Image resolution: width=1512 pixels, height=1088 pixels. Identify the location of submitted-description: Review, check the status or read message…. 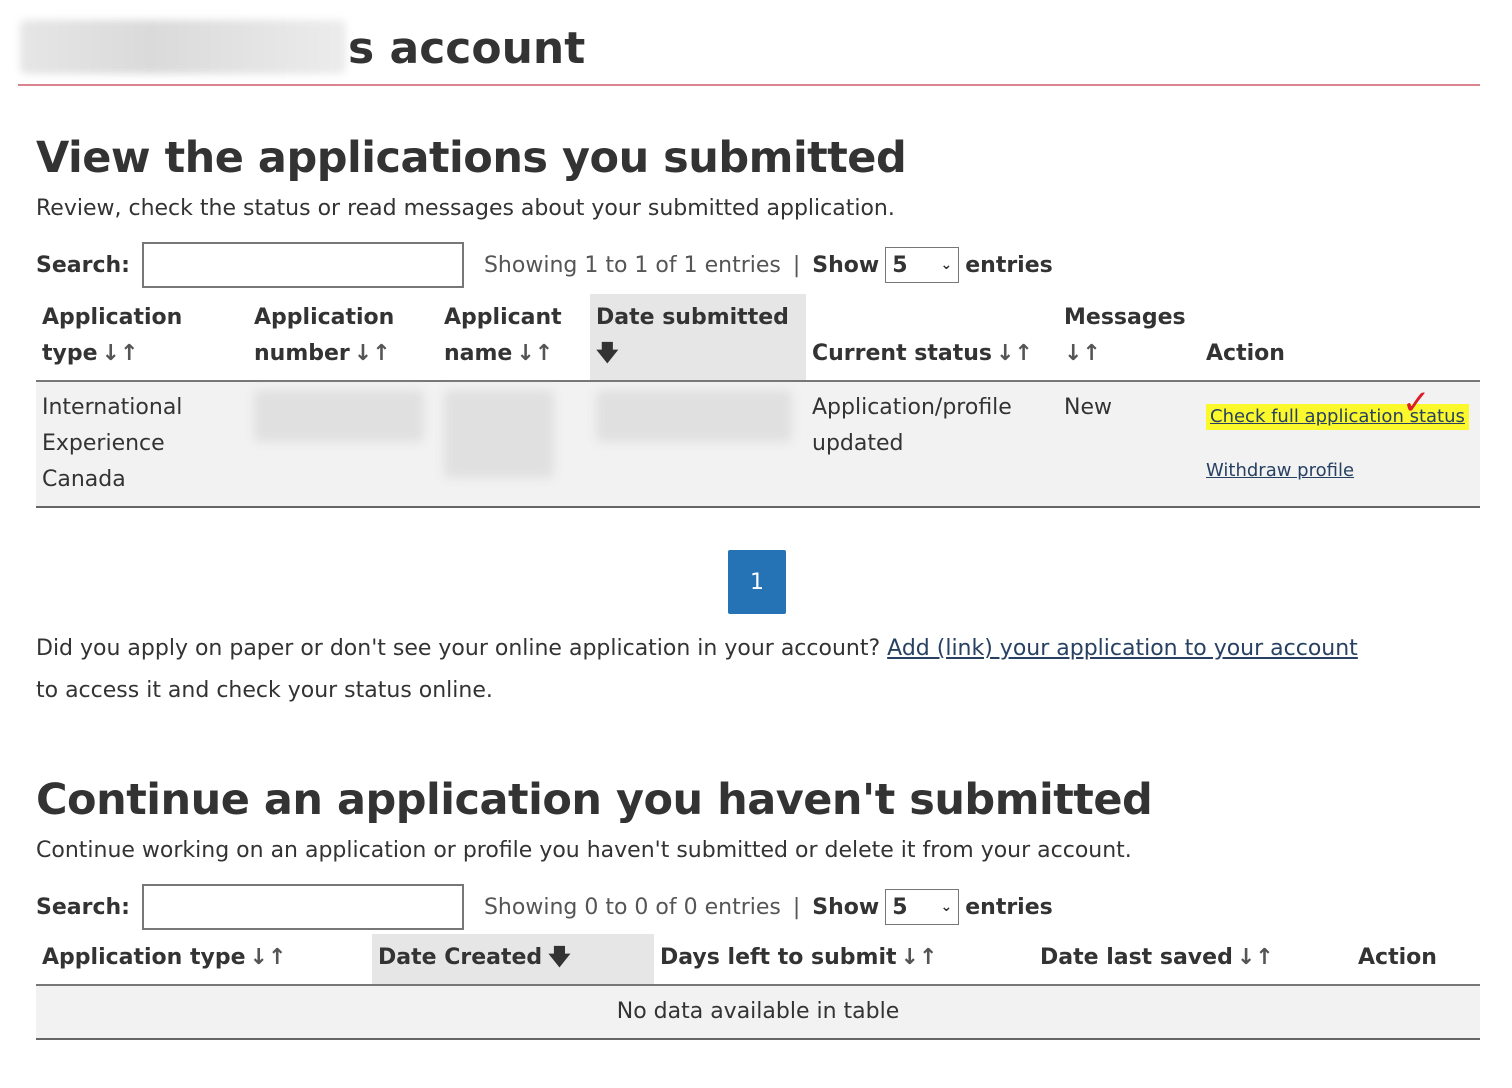
(465, 208).